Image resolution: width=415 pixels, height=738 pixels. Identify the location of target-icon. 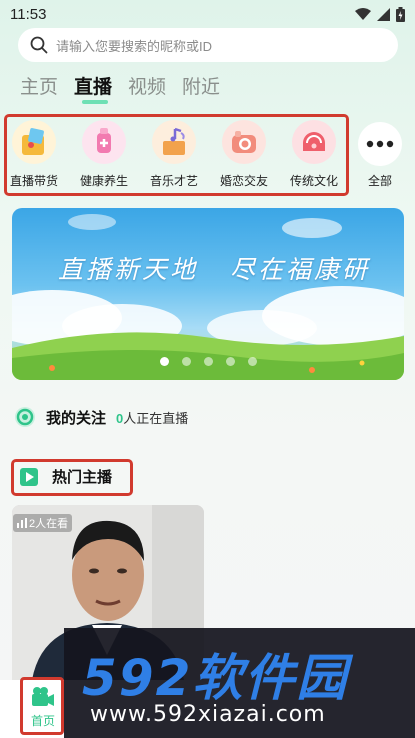
(25, 417).